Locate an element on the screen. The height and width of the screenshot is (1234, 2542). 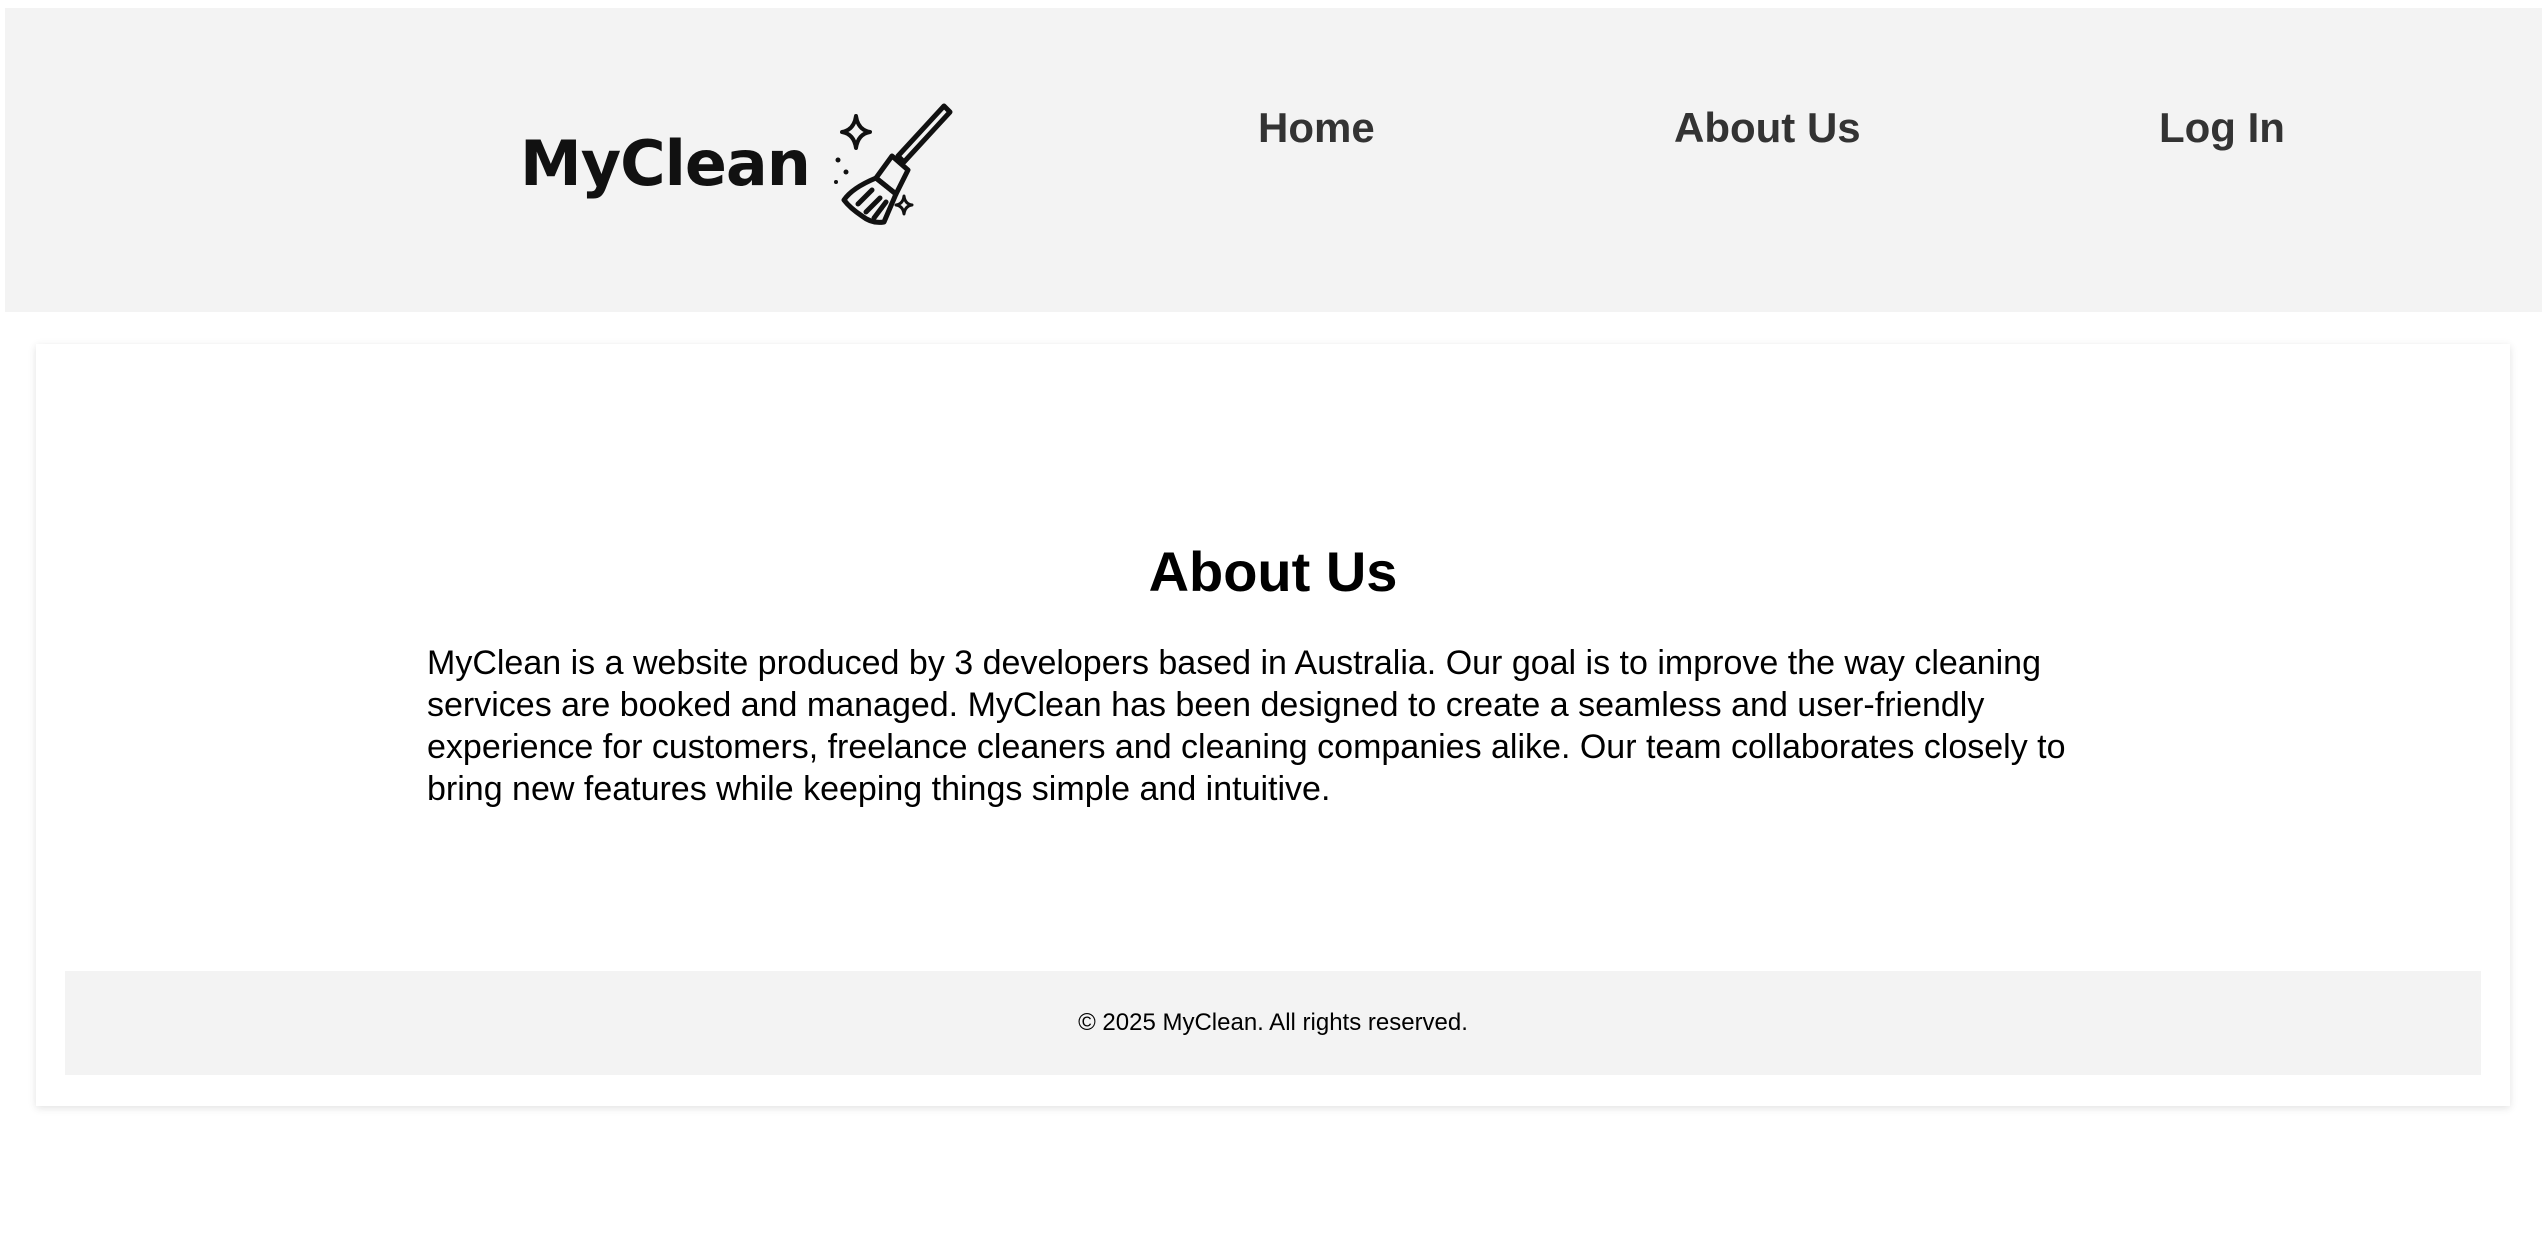
page-title: About Us is located at coordinates (1273, 571).